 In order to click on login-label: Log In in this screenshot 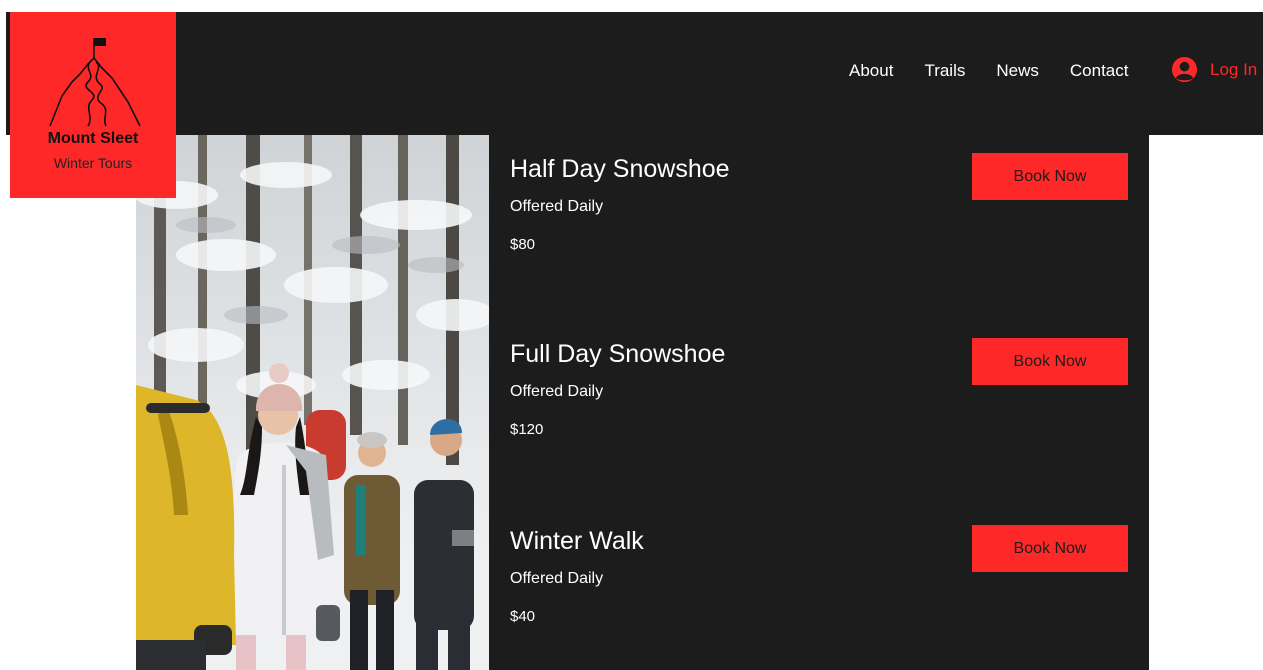, I will do `click(1234, 69)`.